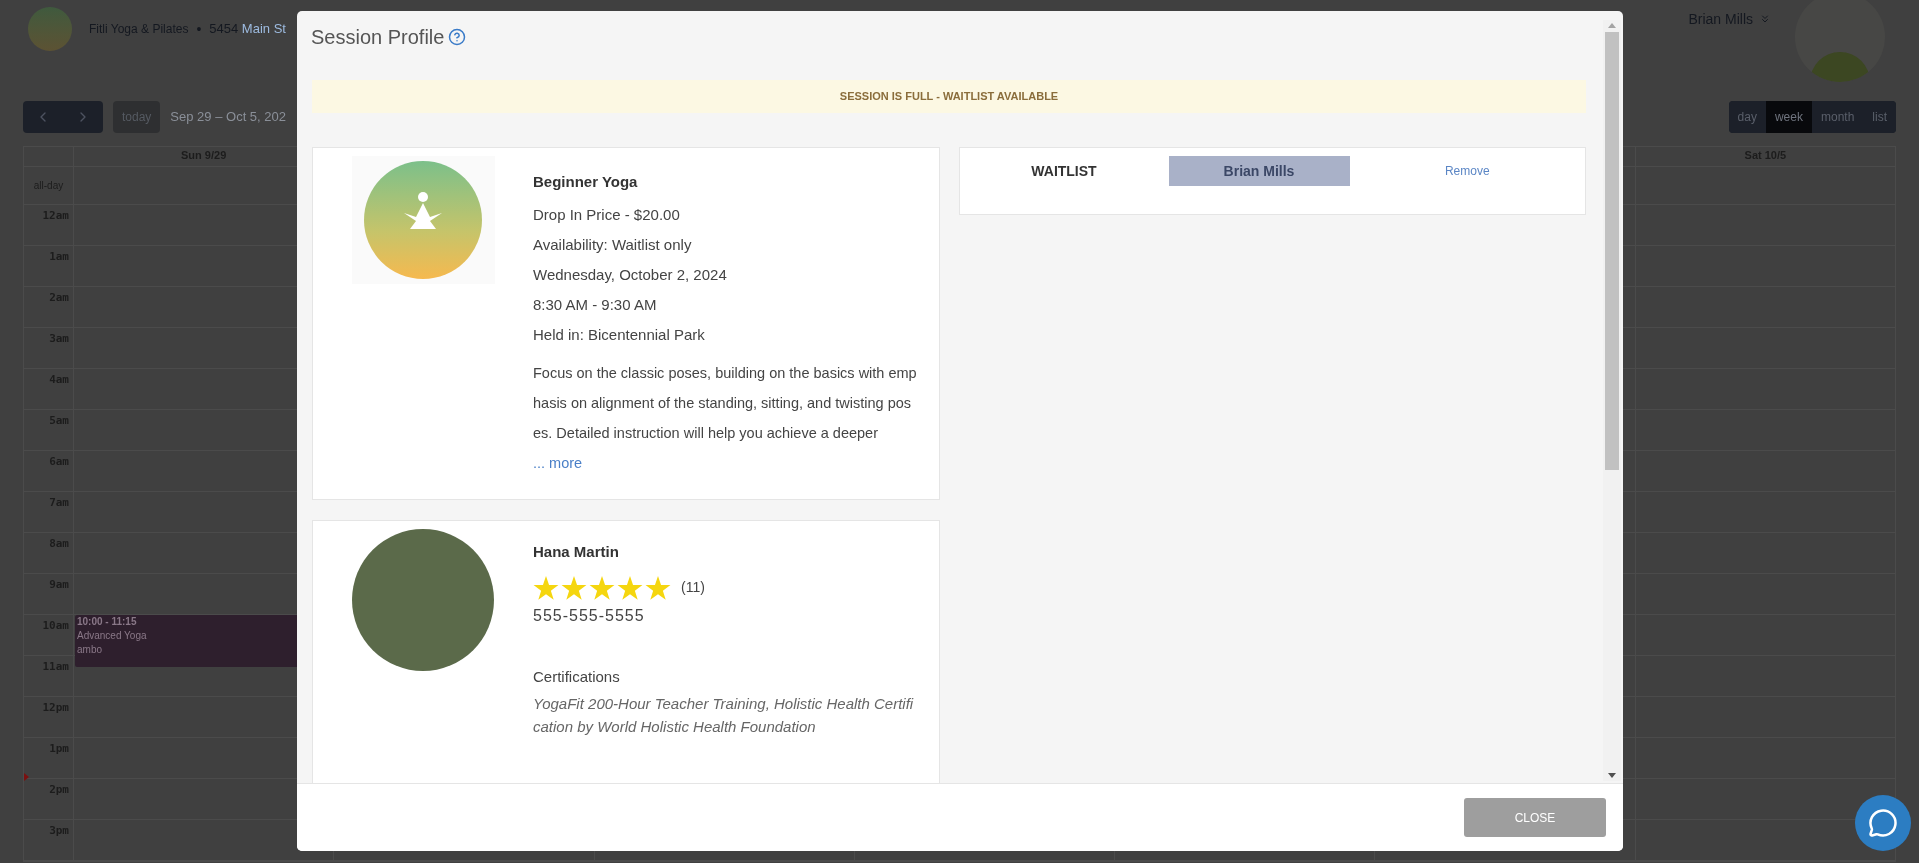 The image size is (1919, 863). I want to click on instructor-name: Hana Martin, so click(576, 552).